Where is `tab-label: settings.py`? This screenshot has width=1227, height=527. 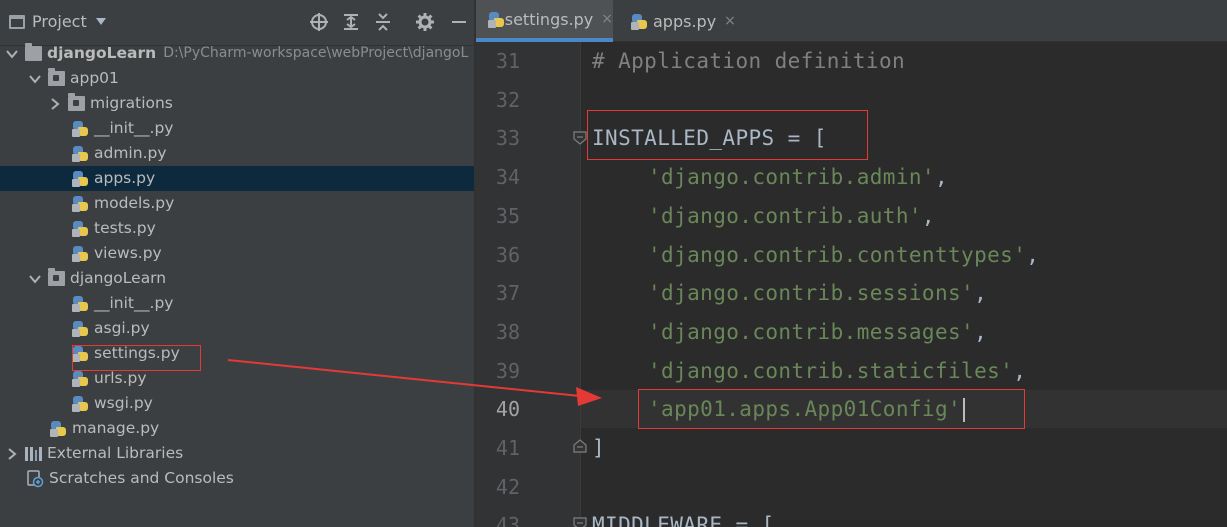
tab-label: settings.py is located at coordinates (549, 19).